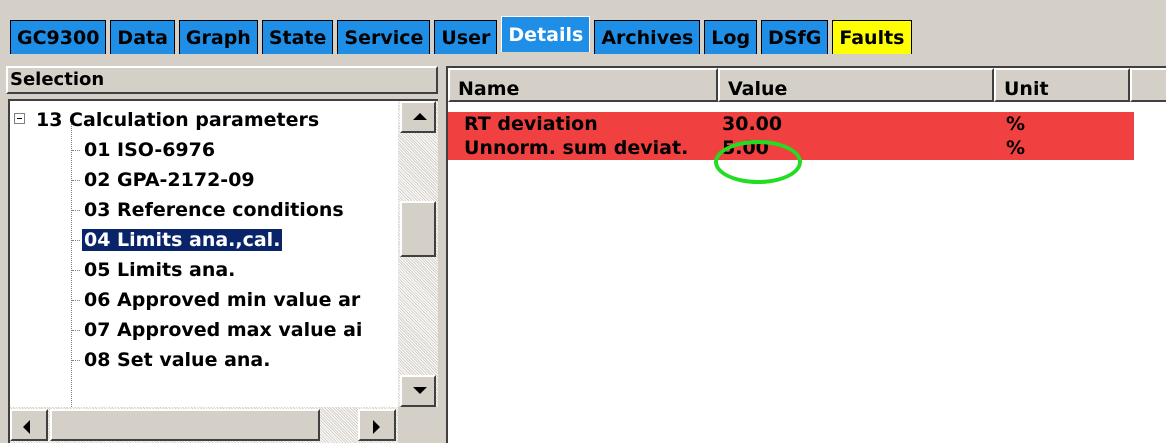 Image resolution: width=1166 pixels, height=443 pixels. I want to click on scroll-up-button, so click(418, 117).